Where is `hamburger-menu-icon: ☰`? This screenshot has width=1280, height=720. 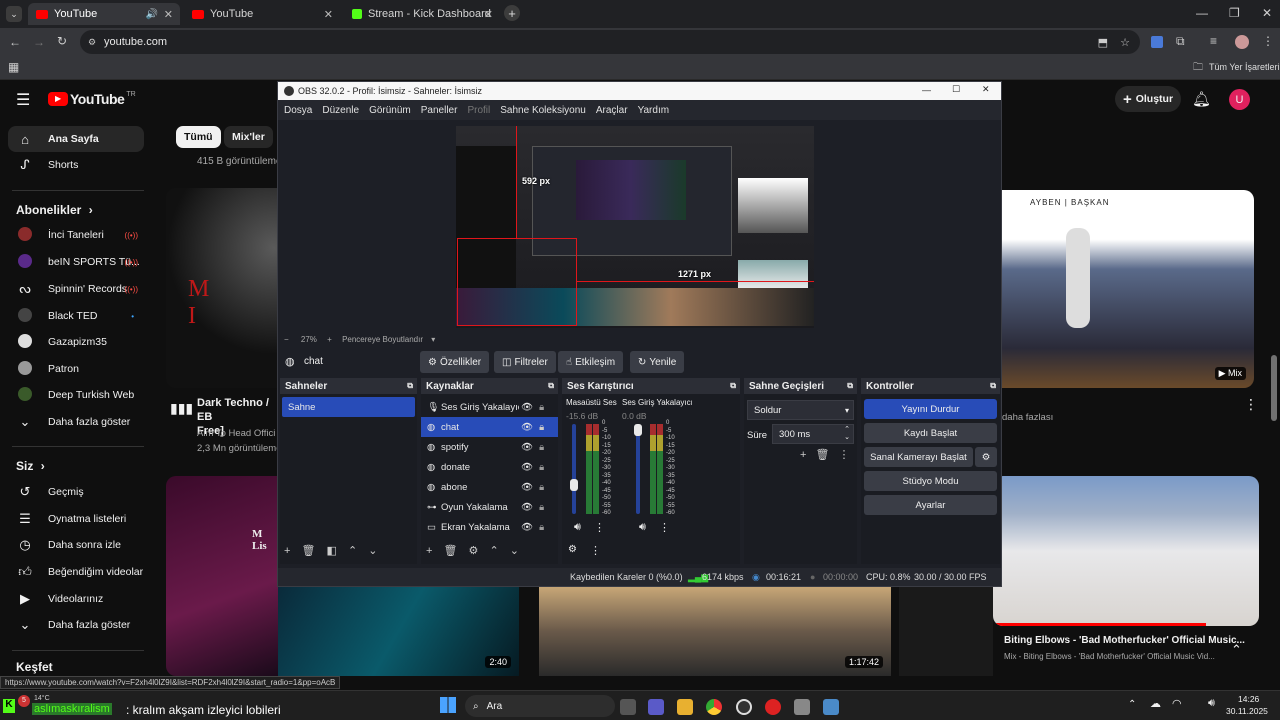 hamburger-menu-icon: ☰ is located at coordinates (23, 100).